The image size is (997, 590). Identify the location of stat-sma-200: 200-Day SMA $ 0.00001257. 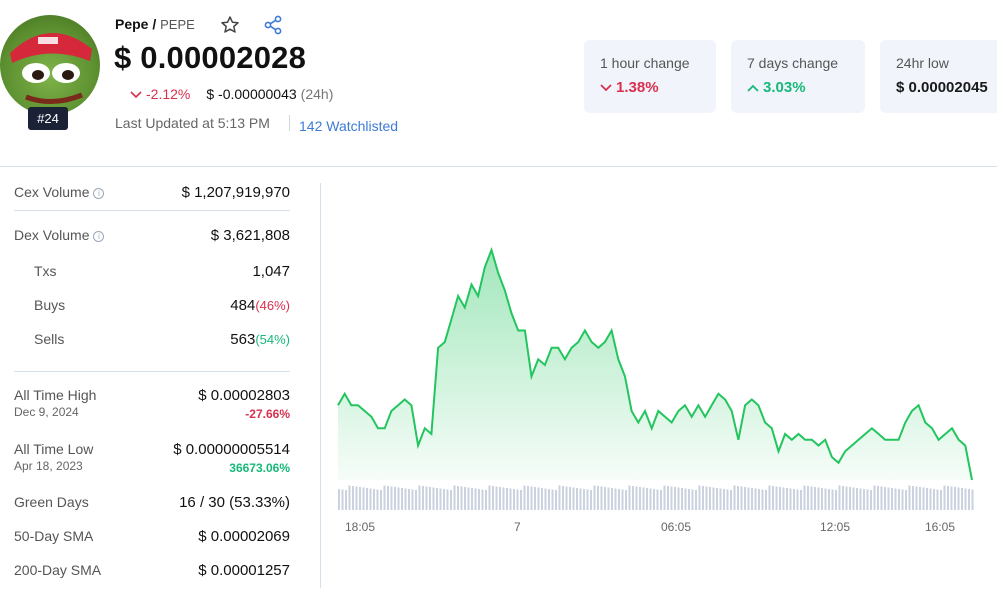
(152, 570).